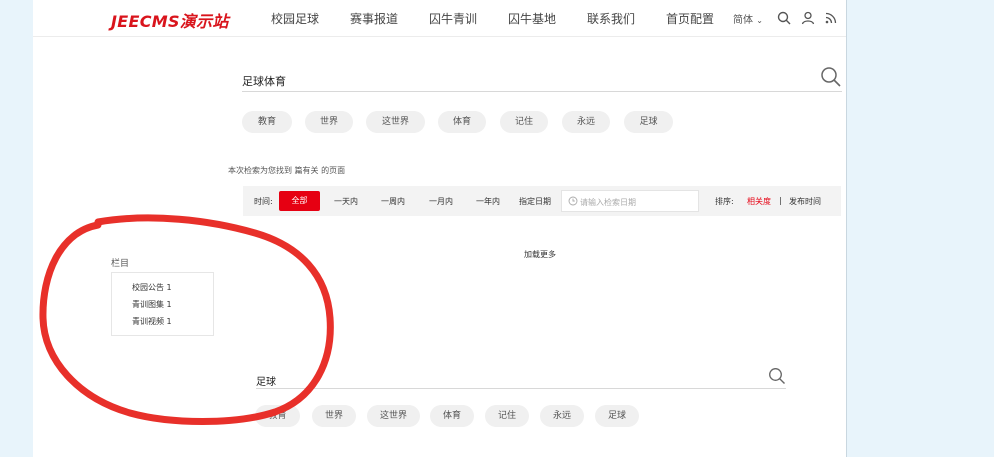 This screenshot has width=994, height=457. Describe the element at coordinates (152, 287) in the screenshot. I see `category-item-announcement: 校园公告 1` at that location.